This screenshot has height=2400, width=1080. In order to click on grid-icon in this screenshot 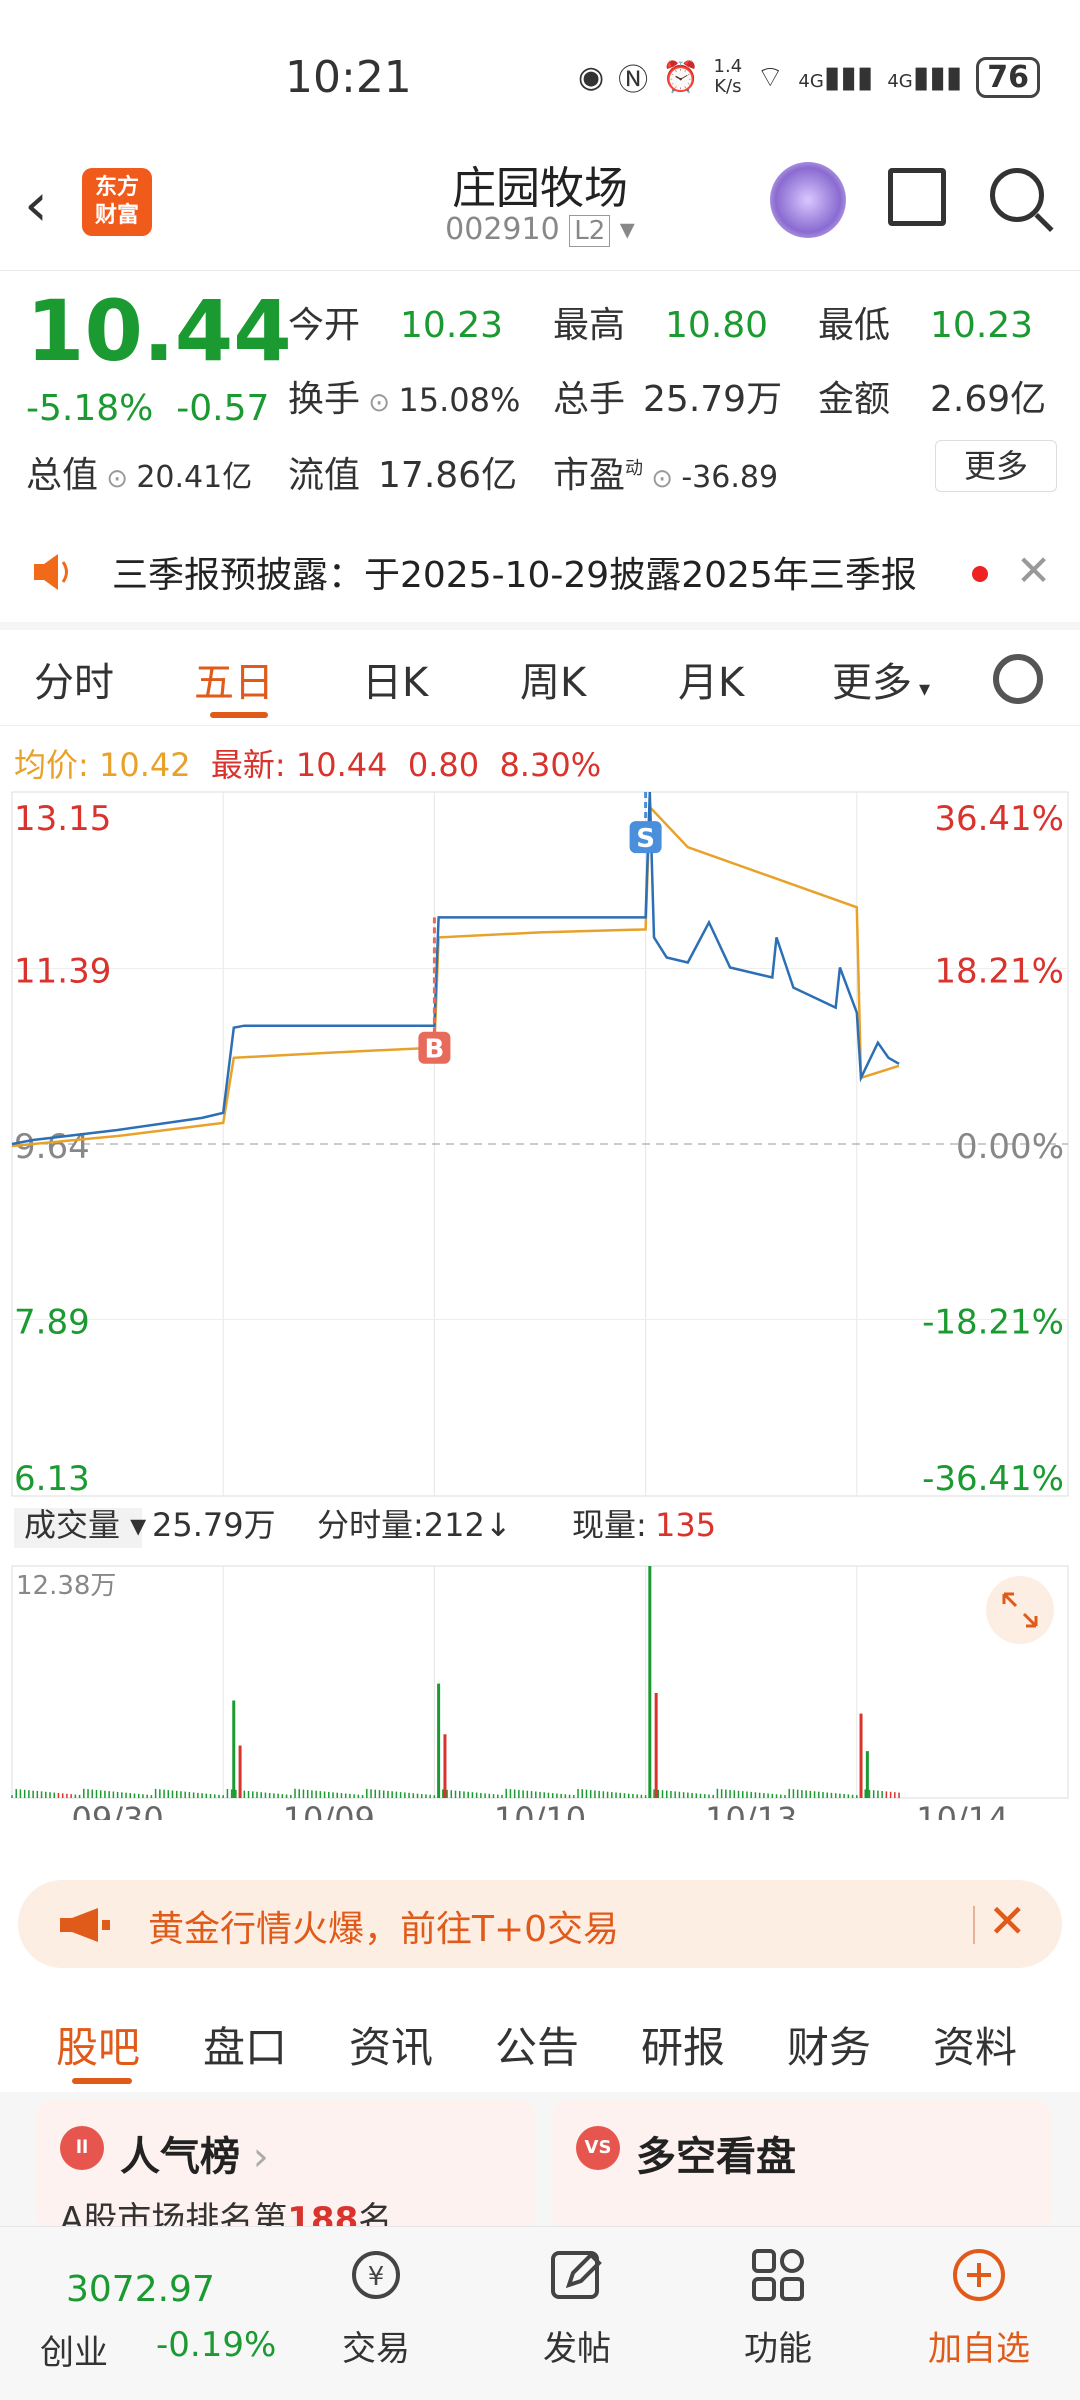, I will do `click(778, 2275)`.